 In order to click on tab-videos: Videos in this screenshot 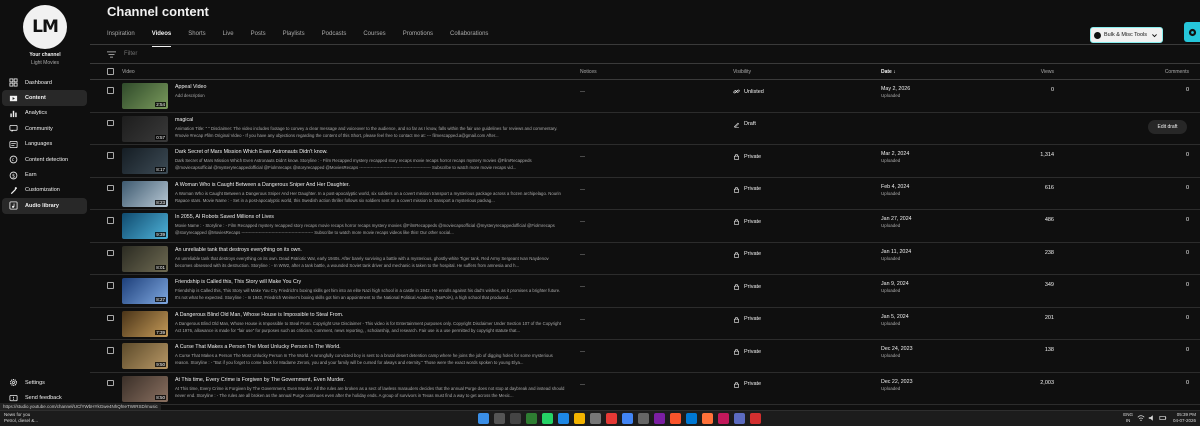, I will do `click(161, 37)`.